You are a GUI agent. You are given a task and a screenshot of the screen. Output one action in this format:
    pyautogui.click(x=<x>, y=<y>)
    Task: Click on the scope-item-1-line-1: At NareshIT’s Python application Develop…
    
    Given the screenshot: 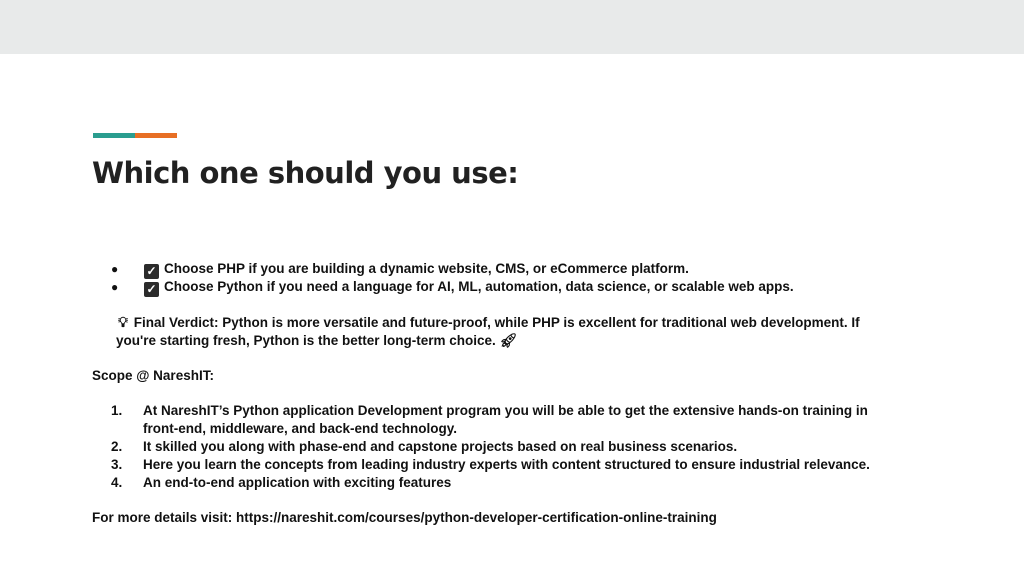 What is the action you would take?
    pyautogui.click(x=505, y=410)
    